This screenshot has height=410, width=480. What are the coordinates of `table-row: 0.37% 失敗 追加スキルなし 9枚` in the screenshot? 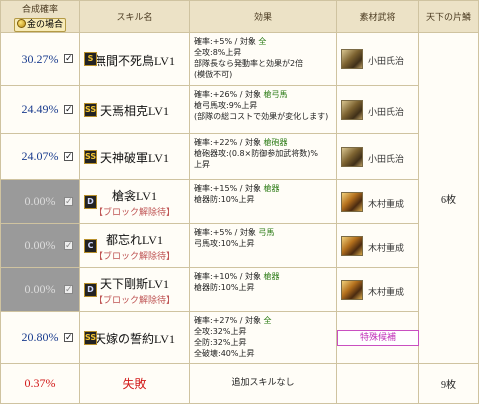 It's located at (239, 383).